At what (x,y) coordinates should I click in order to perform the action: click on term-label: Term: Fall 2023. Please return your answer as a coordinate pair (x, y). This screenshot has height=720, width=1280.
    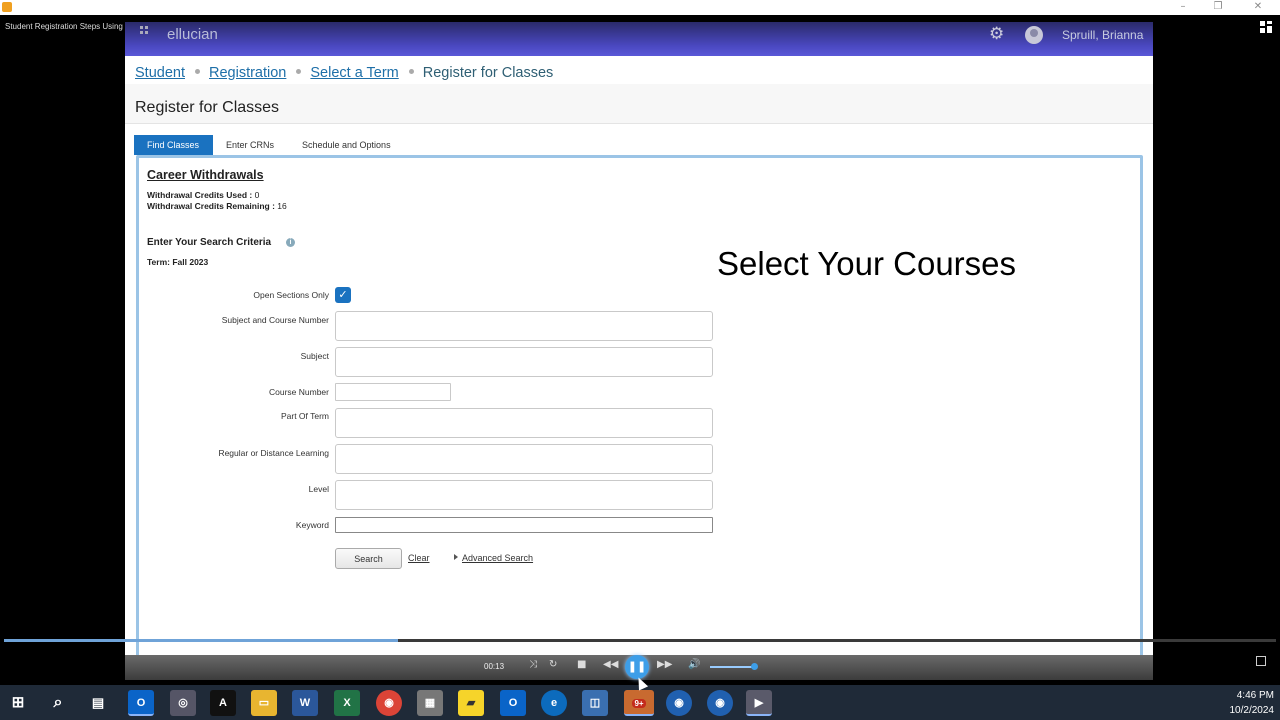
    Looking at the image, I should click on (178, 262).